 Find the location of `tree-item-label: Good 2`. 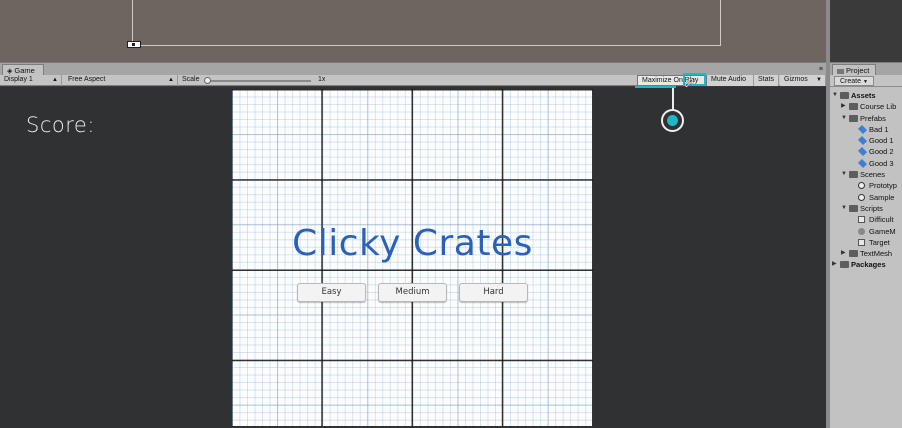

tree-item-label: Good 2 is located at coordinates (881, 152).